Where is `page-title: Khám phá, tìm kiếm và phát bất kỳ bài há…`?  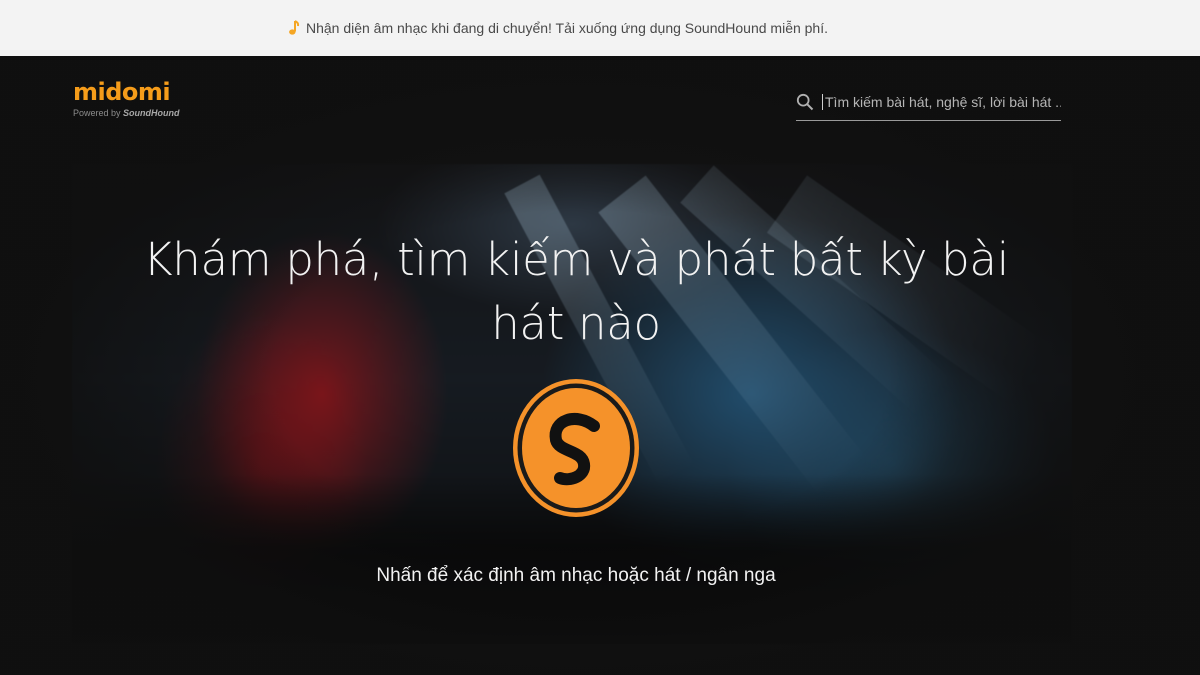
page-title: Khám phá, tìm kiếm và phát bất kỳ bài há… is located at coordinates (576, 291).